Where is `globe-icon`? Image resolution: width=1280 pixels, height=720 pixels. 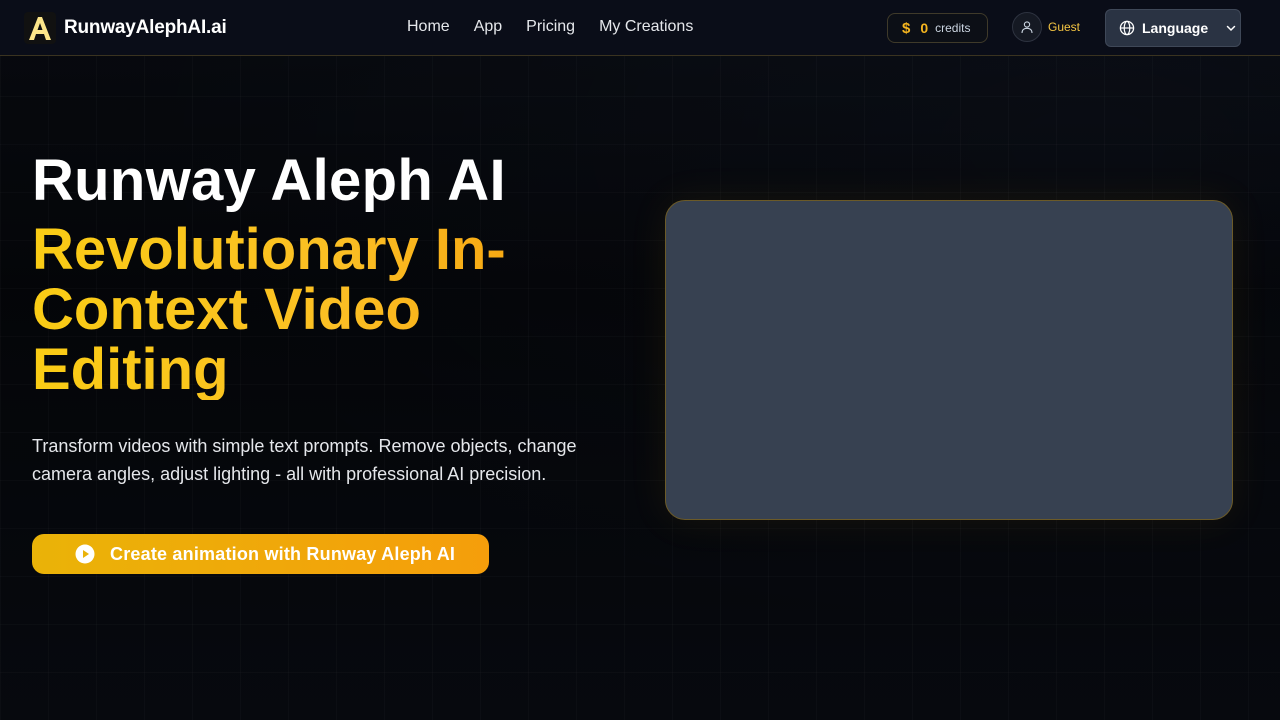 globe-icon is located at coordinates (1127, 28).